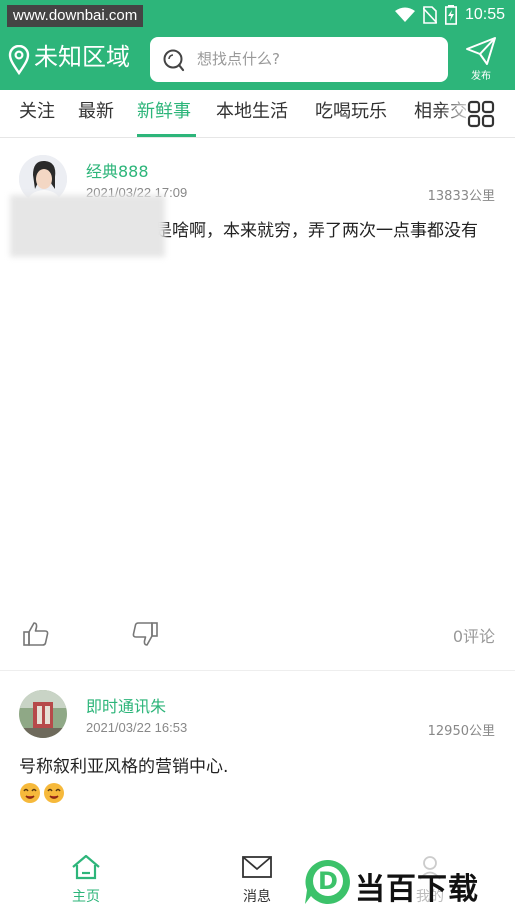  Describe the element at coordinates (351, 112) in the screenshot. I see `tab-food-fun: 吃喝玩乐` at that location.